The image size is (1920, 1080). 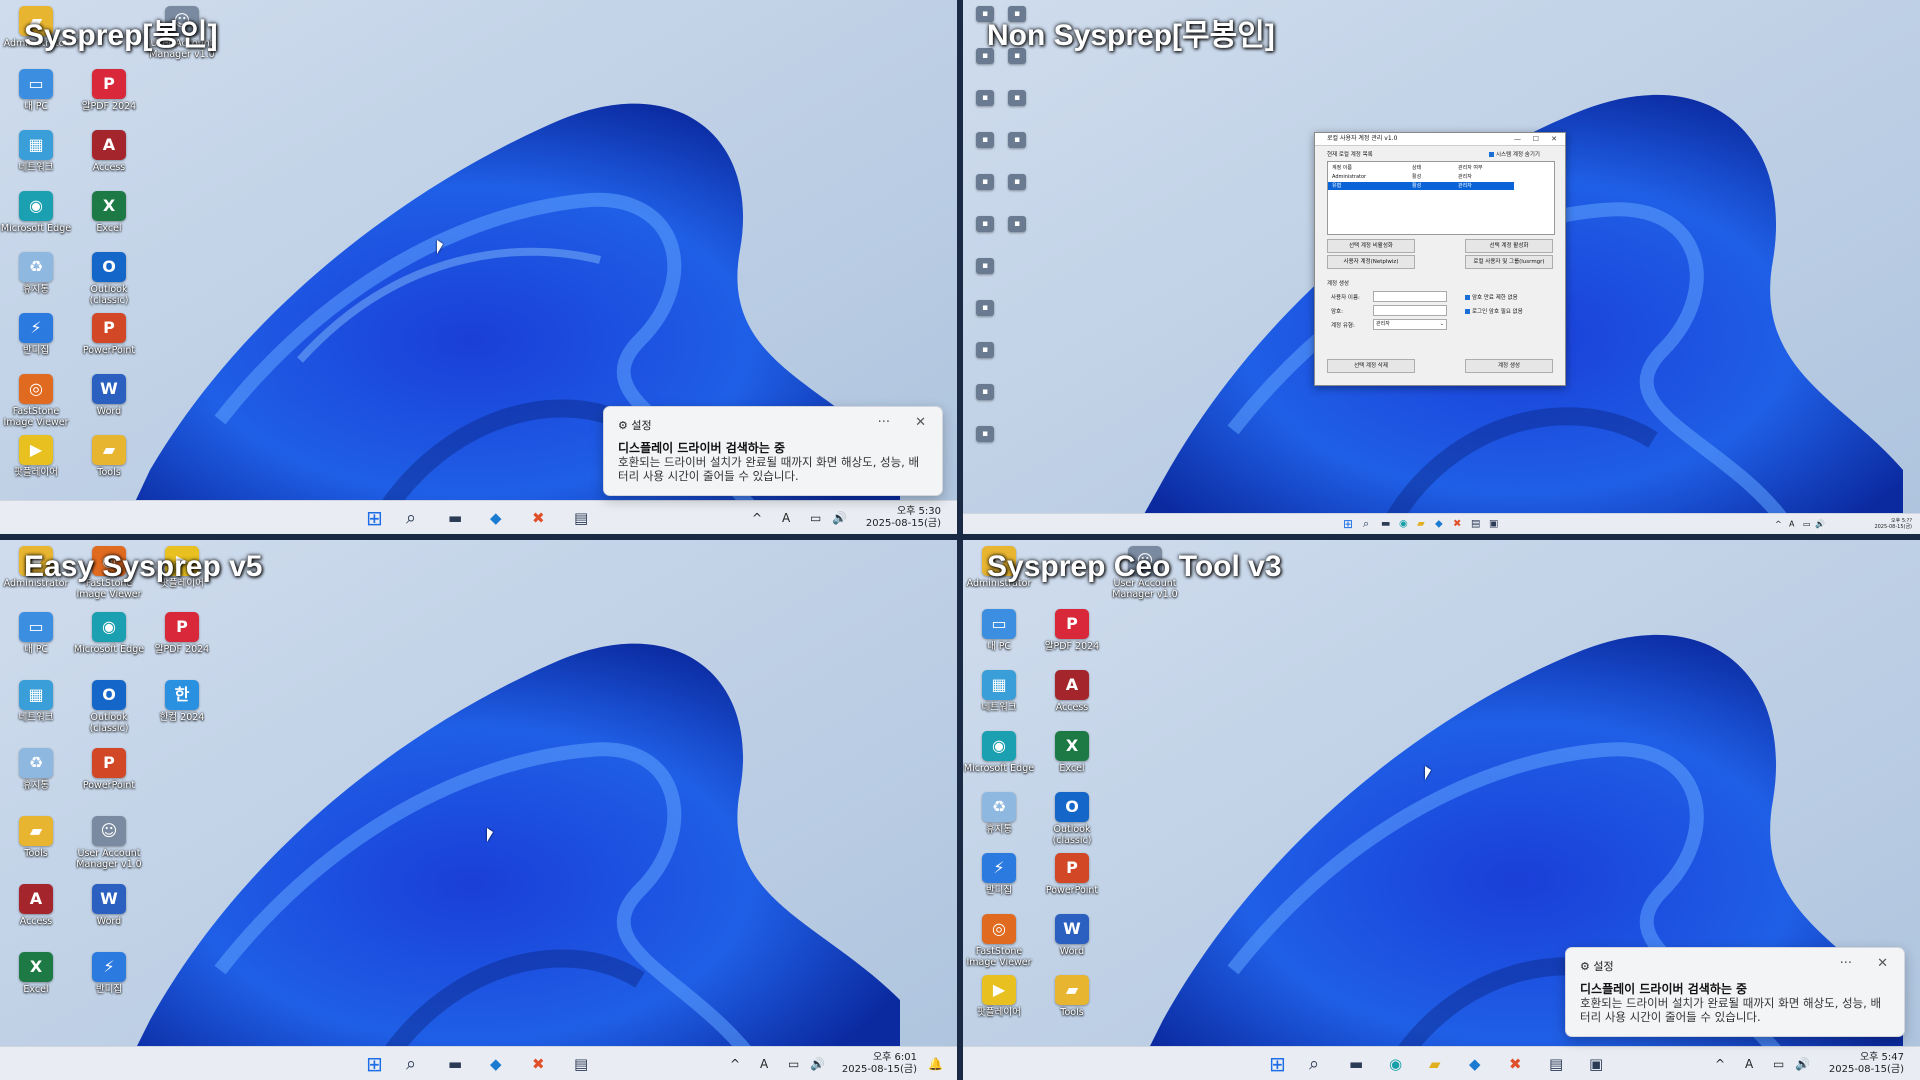 What do you see at coordinates (1410, 310) in the screenshot?
I see `password-field` at bounding box center [1410, 310].